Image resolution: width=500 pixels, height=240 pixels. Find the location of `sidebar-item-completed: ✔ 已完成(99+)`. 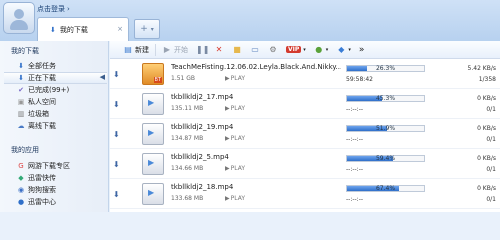

sidebar-item-completed: ✔ 已完成(99+) is located at coordinates (55, 90).